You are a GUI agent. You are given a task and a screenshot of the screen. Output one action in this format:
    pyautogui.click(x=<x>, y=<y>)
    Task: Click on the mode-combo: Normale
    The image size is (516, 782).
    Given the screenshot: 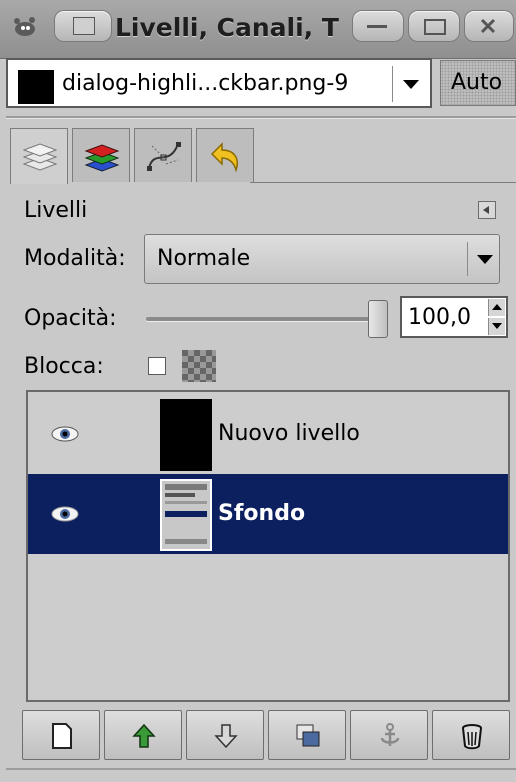 What is the action you would take?
    pyautogui.click(x=322, y=259)
    